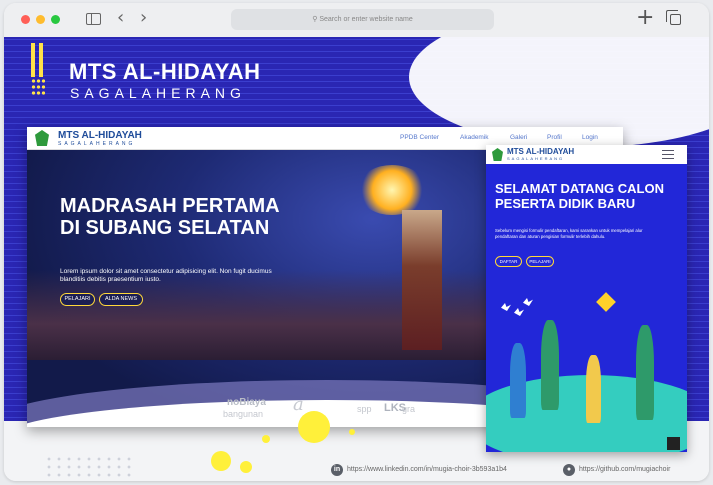 The height and width of the screenshot is (485, 713). Describe the element at coordinates (419, 137) in the screenshot. I see `nav-ppdb-center: PPDB Center` at that location.